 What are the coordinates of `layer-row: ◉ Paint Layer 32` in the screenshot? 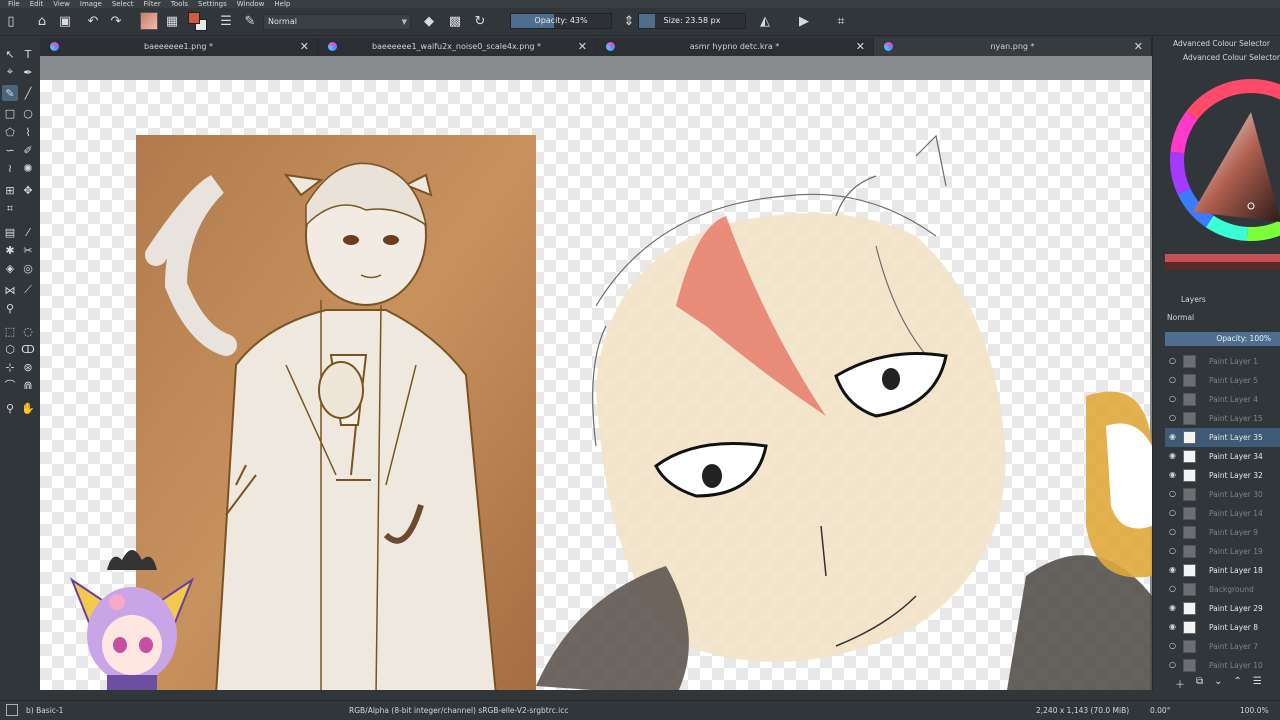 It's located at (1222, 475).